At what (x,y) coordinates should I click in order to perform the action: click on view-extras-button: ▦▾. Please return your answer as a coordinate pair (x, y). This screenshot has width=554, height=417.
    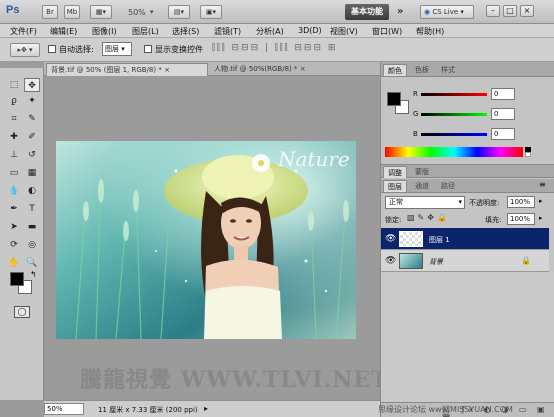
    Looking at the image, I should click on (101, 12).